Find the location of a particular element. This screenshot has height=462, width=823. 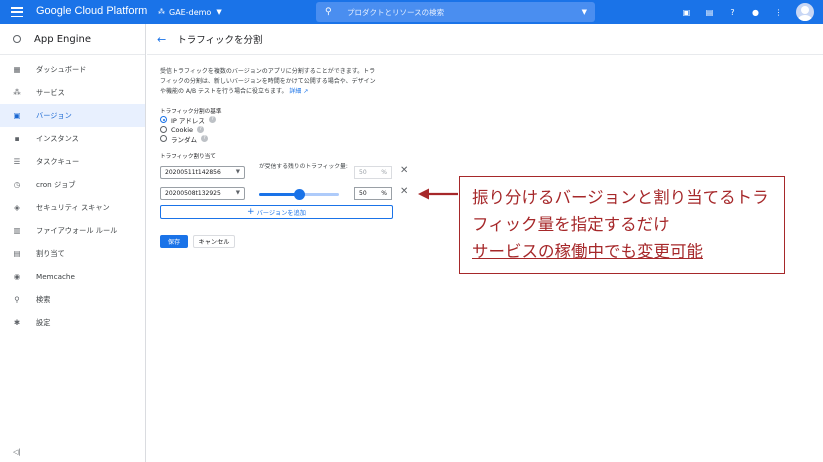

top-actions: ▣ ▤ ? ● ⋮ is located at coordinates (749, 12).